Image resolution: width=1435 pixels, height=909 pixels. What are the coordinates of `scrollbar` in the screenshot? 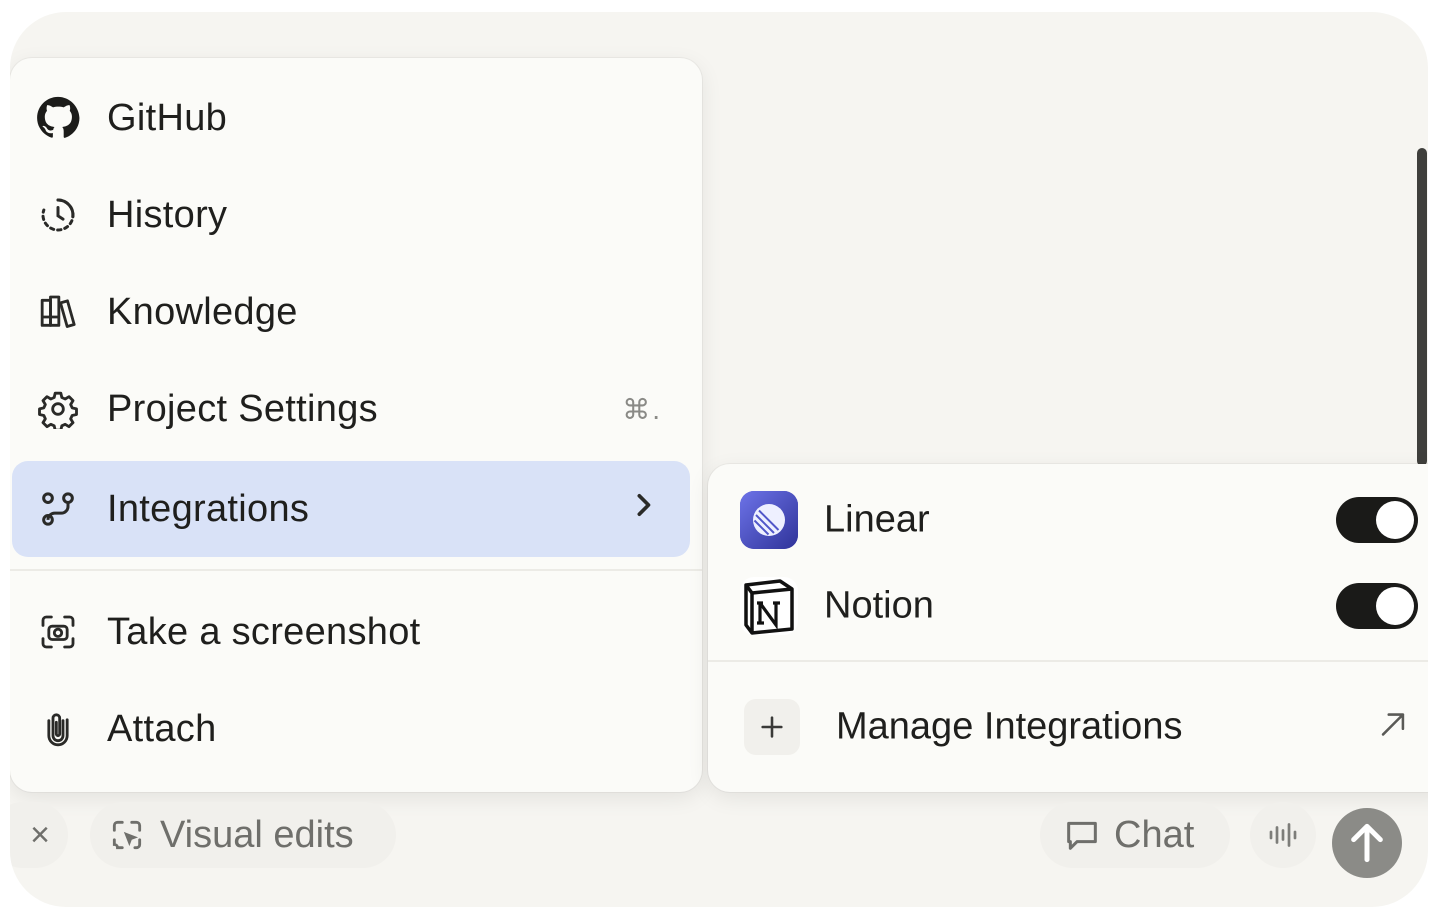 It's located at (1422, 307).